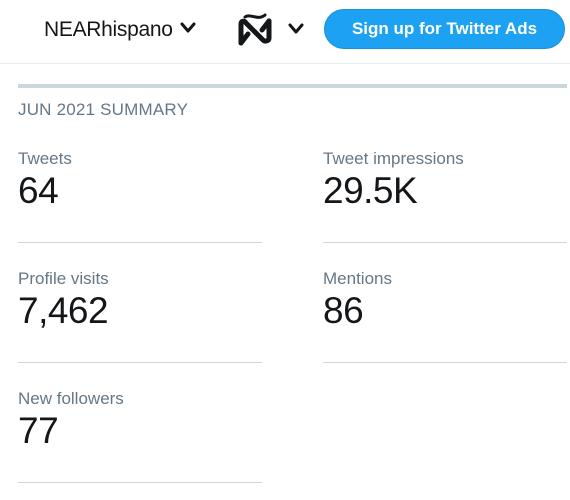 The width and height of the screenshot is (570, 500). Describe the element at coordinates (140, 209) in the screenshot. I see `metric-tweets: Tweets 64` at that location.